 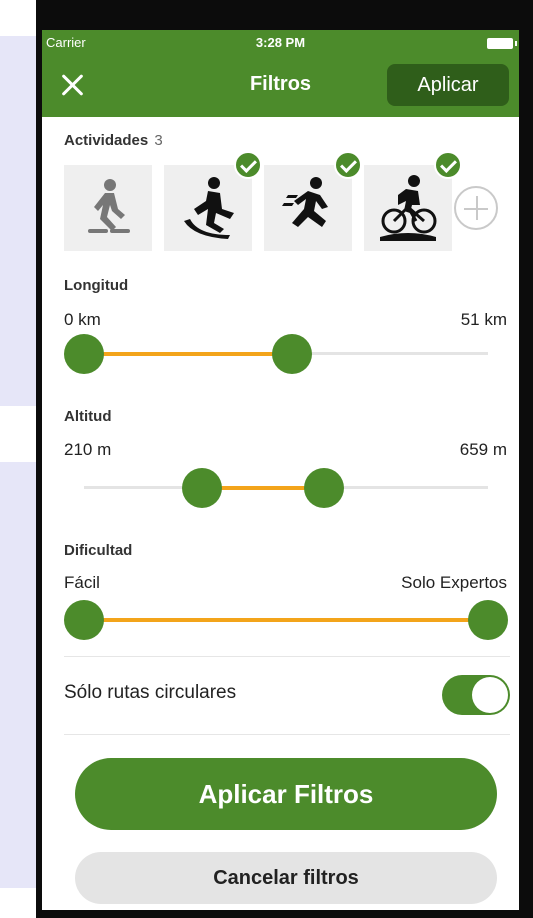 What do you see at coordinates (158, 140) in the screenshot?
I see `activities-count: 3` at bounding box center [158, 140].